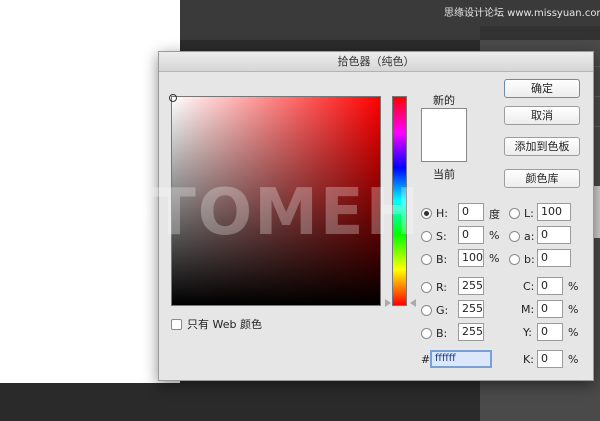 This screenshot has height=421, width=600. Describe the element at coordinates (471, 235) in the screenshot. I see `saturation-input: 0` at that location.